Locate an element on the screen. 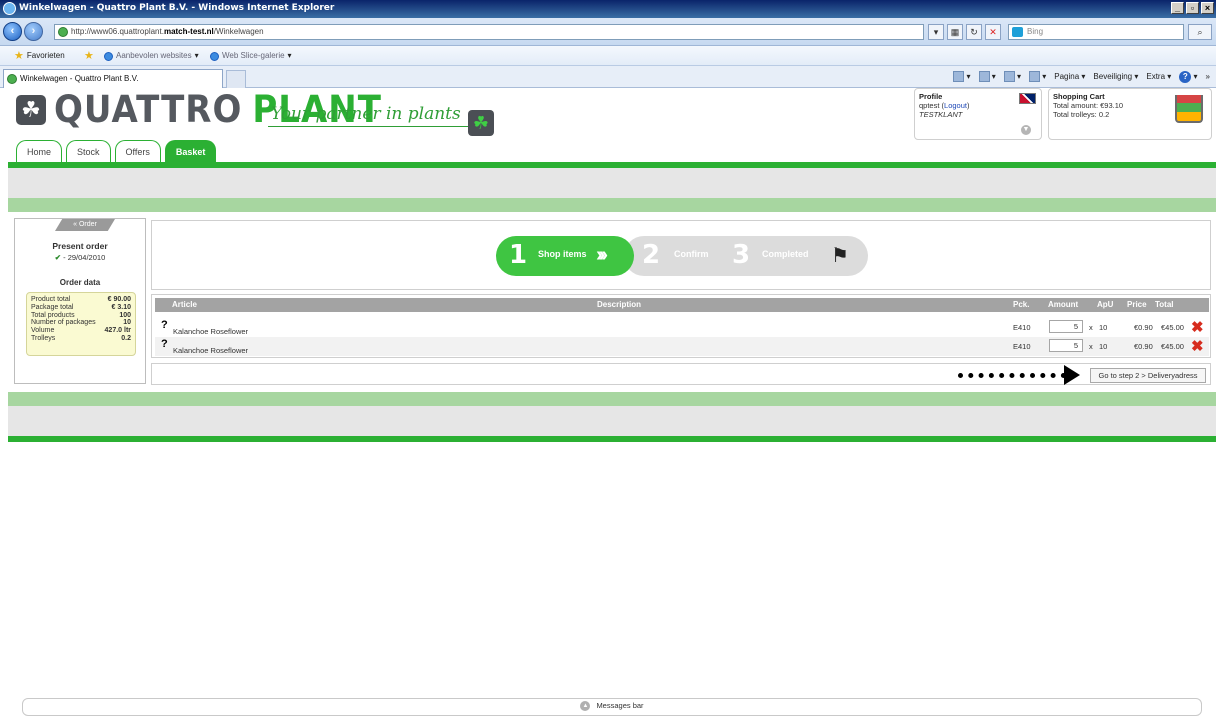 The height and width of the screenshot is (716, 1216). chevron-down-icon: ▼ is located at coordinates (1026, 130).